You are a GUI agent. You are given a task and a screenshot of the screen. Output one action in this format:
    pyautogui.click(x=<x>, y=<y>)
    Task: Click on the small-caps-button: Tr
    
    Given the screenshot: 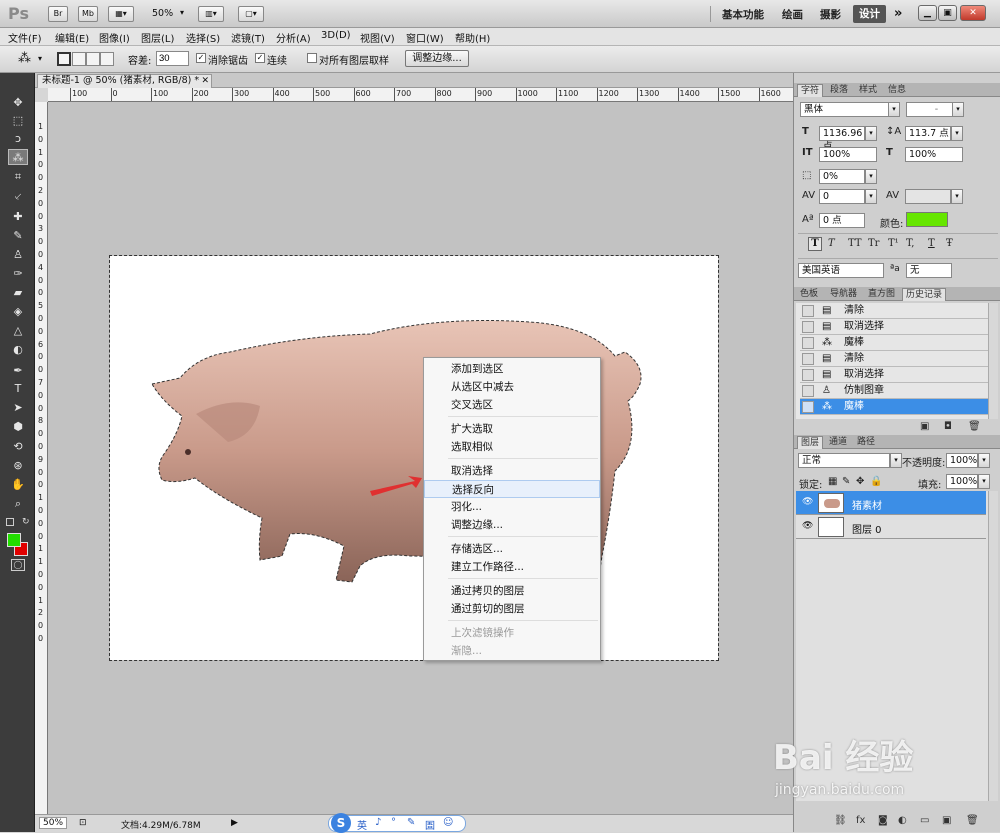 What is the action you would take?
    pyautogui.click(x=873, y=243)
    